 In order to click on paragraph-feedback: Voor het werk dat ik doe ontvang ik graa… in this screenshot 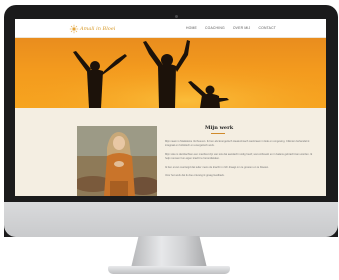, I will do `click(195, 175)`.